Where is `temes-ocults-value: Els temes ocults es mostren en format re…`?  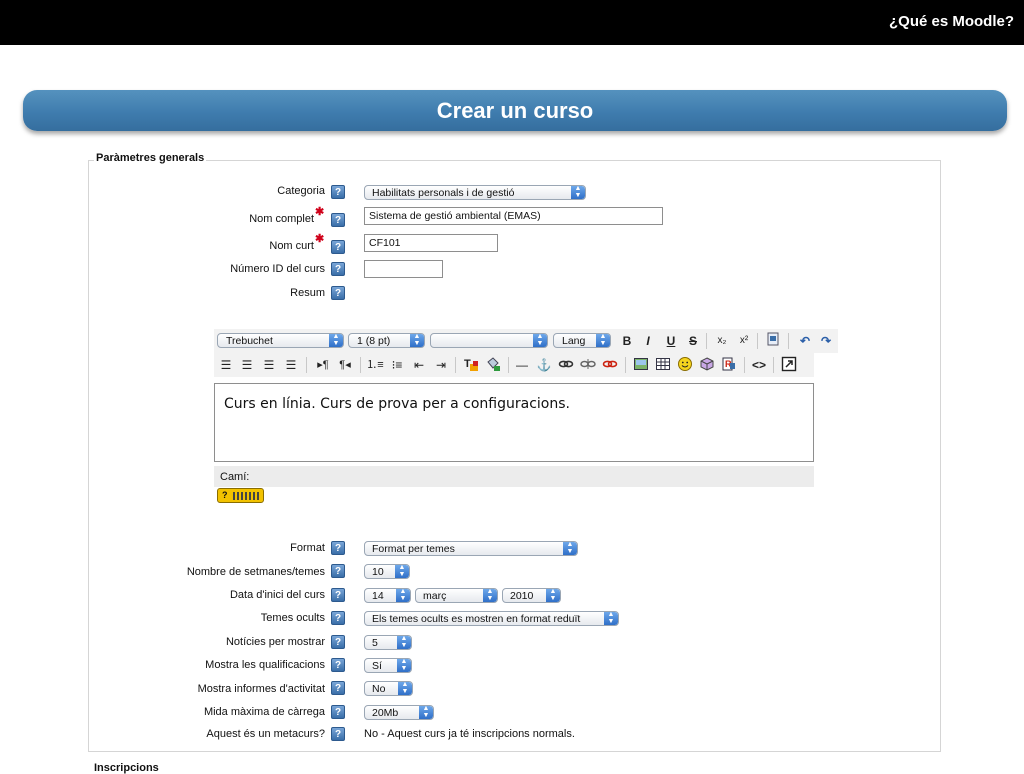
temes-ocults-value: Els temes ocults es mostren en format re… is located at coordinates (476, 619).